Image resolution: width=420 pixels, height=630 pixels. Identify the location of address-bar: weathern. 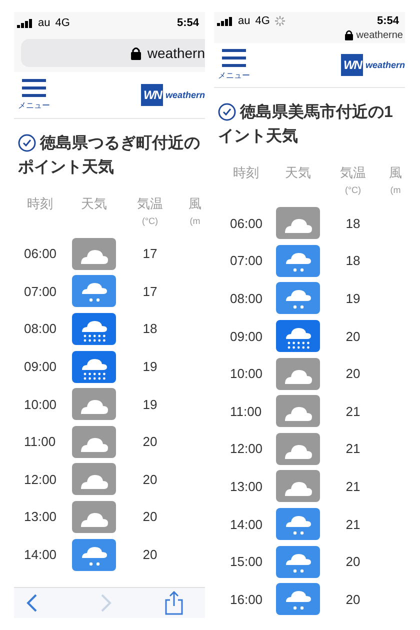
(113, 53).